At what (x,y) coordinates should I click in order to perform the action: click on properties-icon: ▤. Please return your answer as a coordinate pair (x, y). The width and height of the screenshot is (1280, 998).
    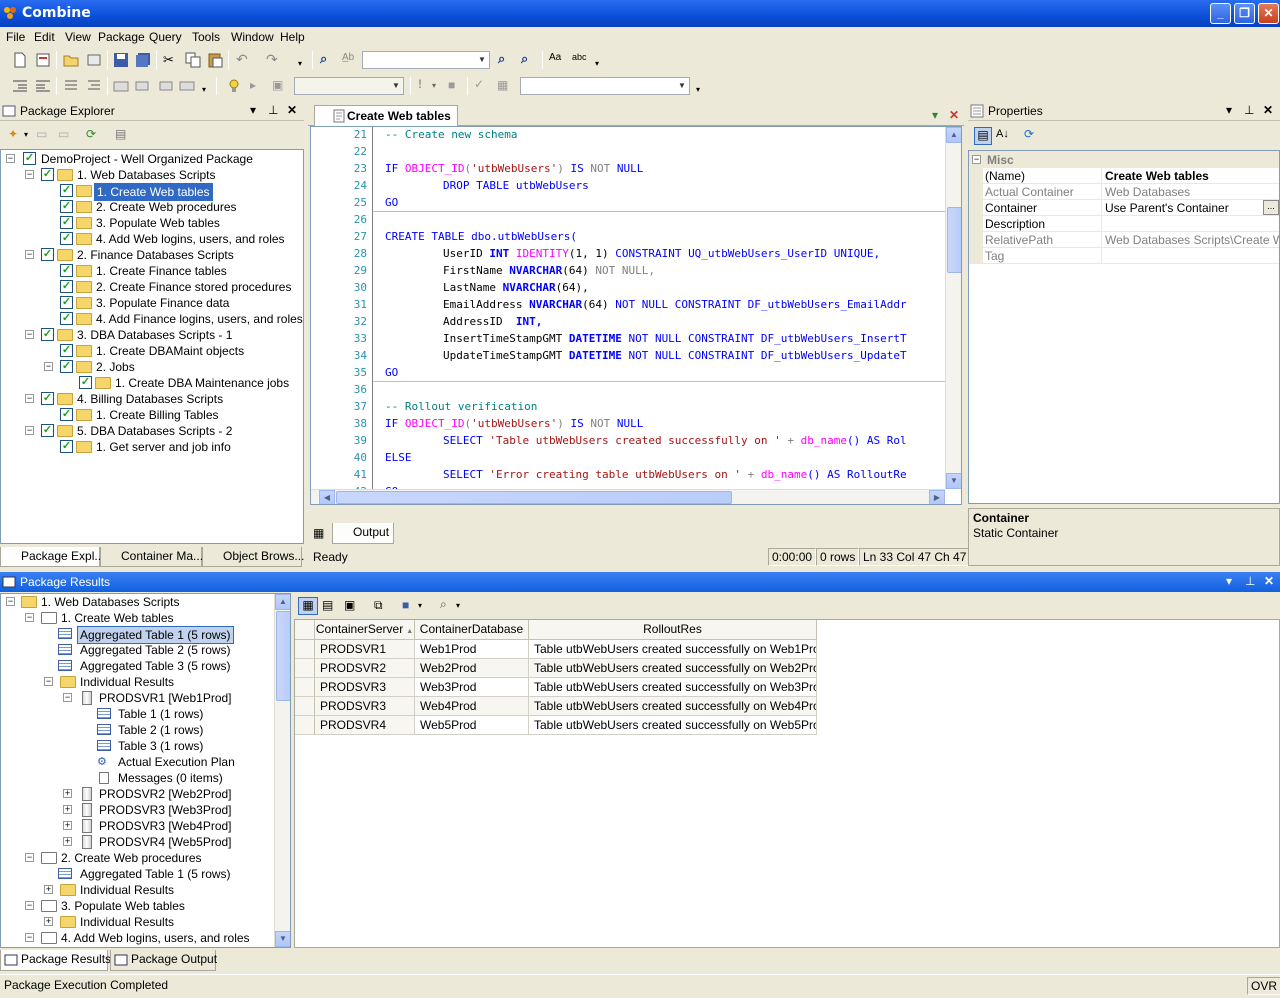
    Looking at the image, I should click on (123, 135).